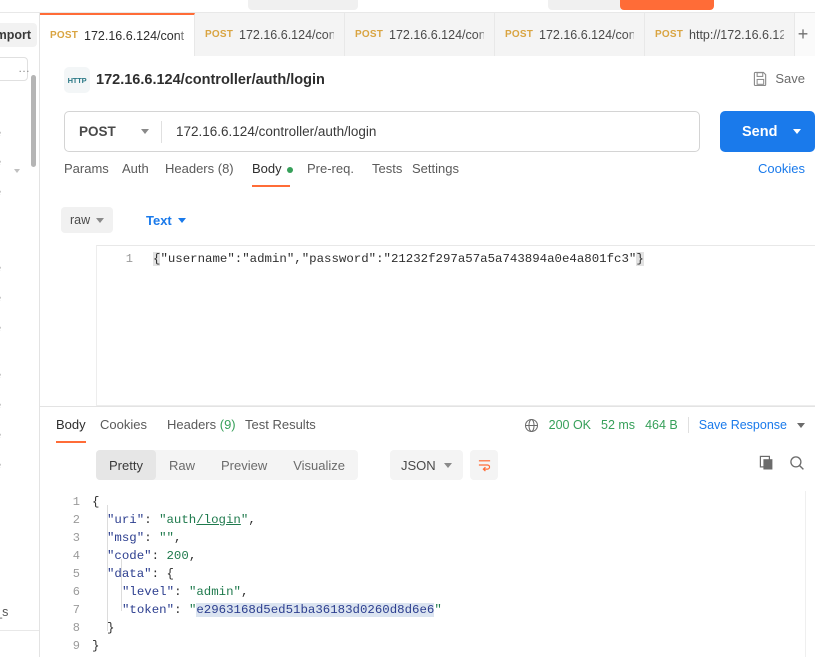  What do you see at coordinates (140, 574) in the screenshot?
I see `response-code-line: "data": {` at bounding box center [140, 574].